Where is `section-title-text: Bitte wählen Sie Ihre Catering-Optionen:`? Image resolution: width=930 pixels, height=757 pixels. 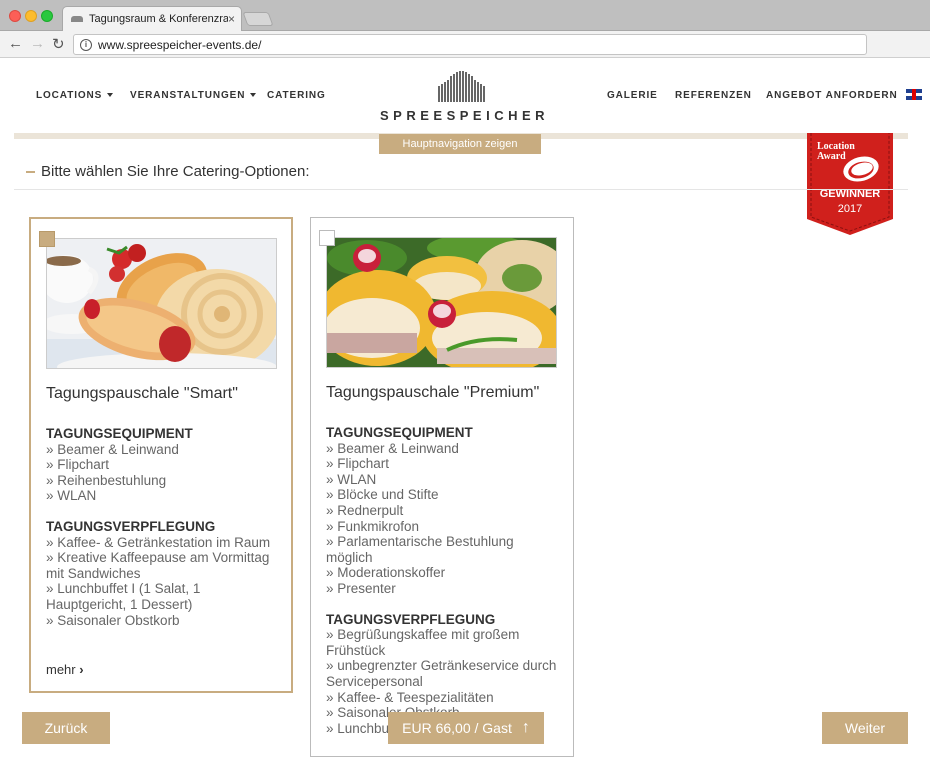 section-title-text: Bitte wählen Sie Ihre Catering-Optionen: is located at coordinates (175, 171).